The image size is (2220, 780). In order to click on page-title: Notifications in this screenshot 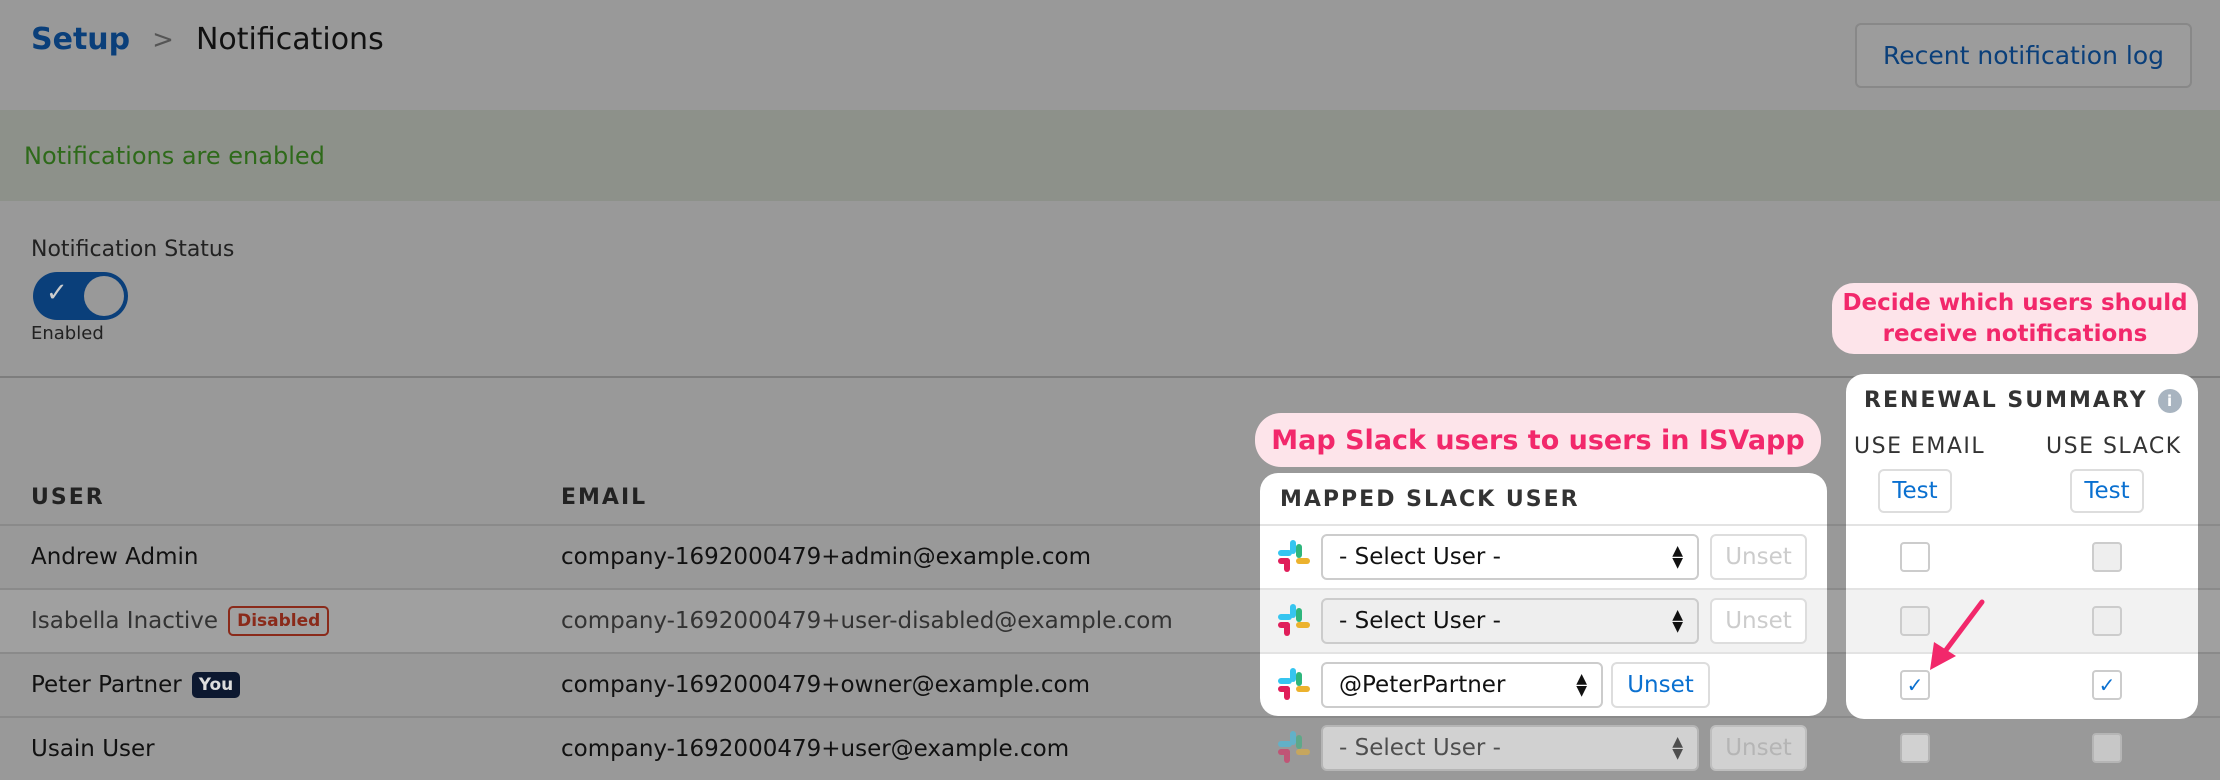, I will do `click(289, 39)`.